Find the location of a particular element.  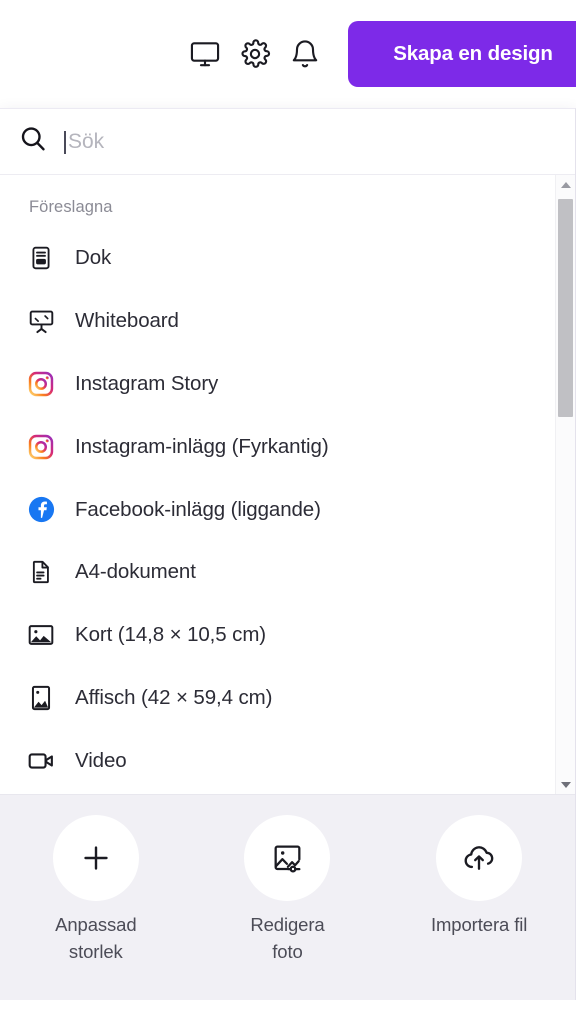

suggestion-label: Dok is located at coordinates (93, 258).